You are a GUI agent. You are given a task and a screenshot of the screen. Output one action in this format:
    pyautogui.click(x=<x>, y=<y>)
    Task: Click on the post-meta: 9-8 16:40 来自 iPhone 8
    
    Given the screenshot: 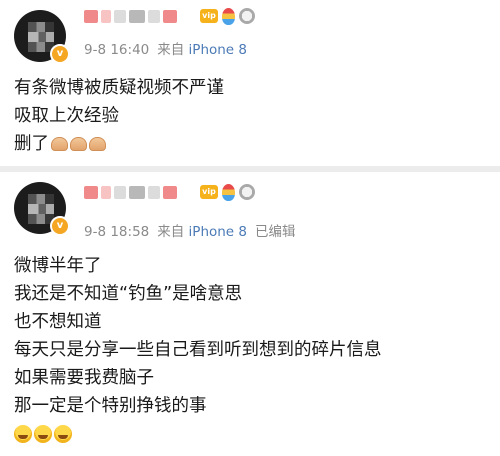 What is the action you would take?
    pyautogui.click(x=165, y=48)
    